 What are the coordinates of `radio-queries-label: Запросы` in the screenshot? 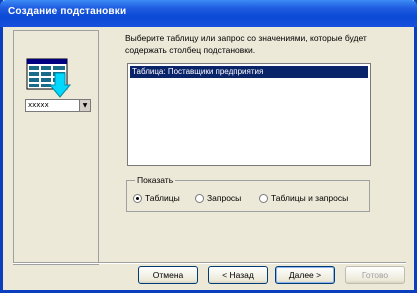 It's located at (224, 198).